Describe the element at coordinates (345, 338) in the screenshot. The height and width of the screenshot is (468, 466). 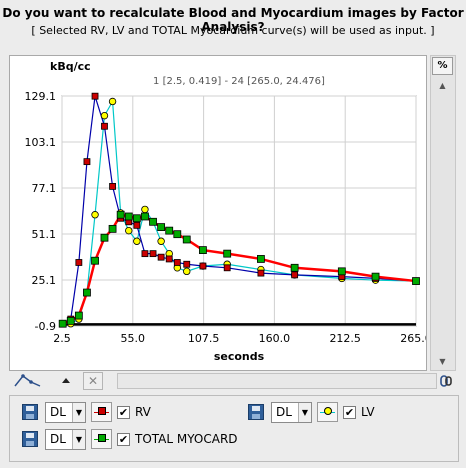
I see `x-tick-label: 212.5` at that location.